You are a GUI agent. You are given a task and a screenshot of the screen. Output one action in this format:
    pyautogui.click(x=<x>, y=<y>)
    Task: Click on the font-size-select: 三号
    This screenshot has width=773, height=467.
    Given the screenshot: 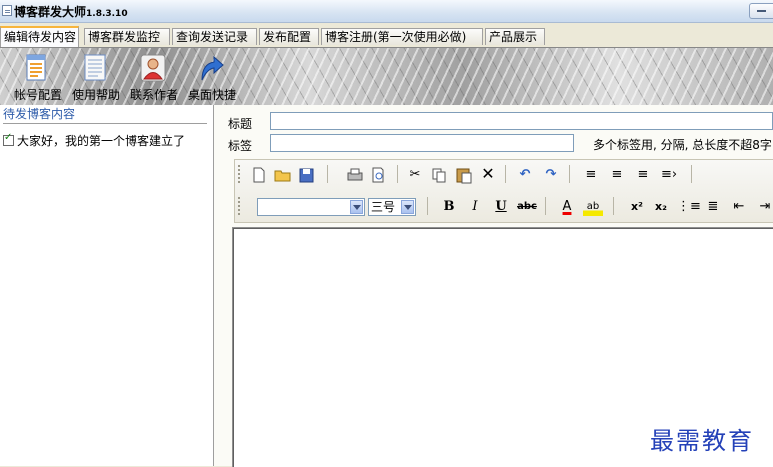 What is the action you would take?
    pyautogui.click(x=392, y=207)
    